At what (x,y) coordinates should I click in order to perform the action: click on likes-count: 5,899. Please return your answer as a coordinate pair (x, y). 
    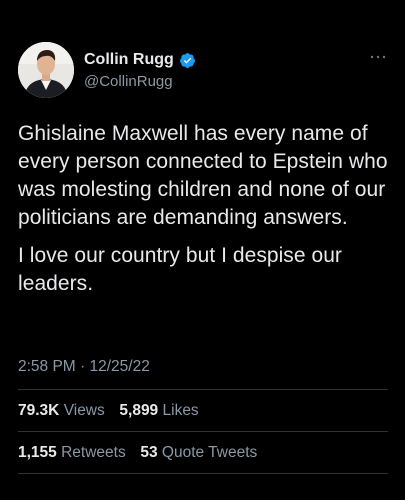
    Looking at the image, I should click on (139, 410).